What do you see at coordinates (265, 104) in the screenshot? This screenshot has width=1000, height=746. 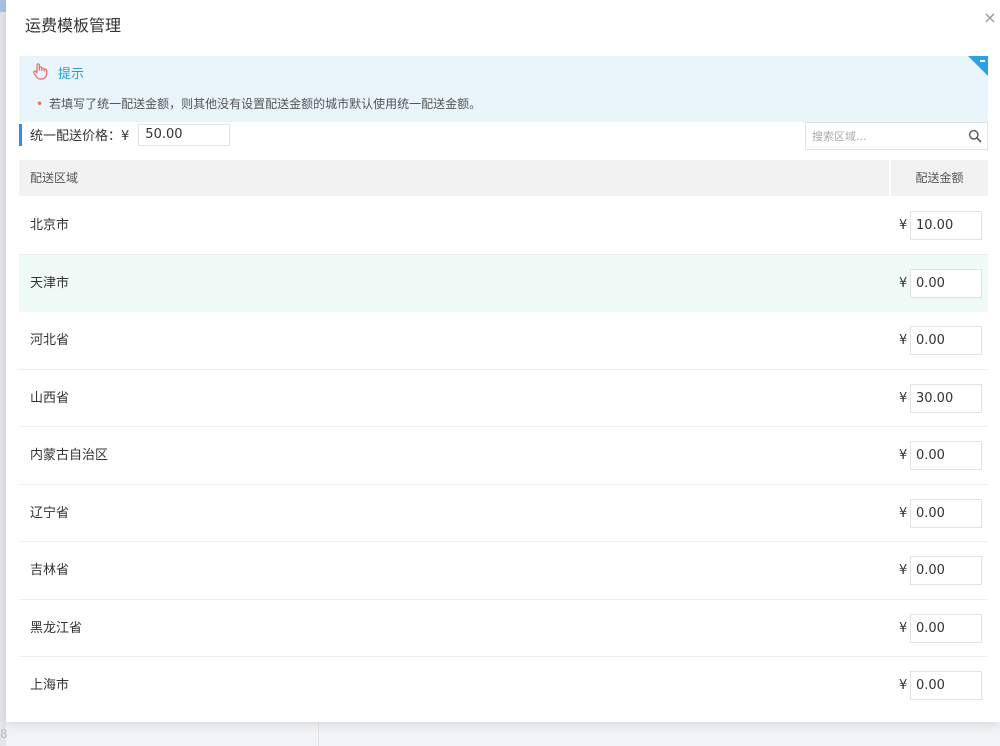 I see `tip-text: 若填写了统一配送金额，则其他没有设置配送金额的城市默认使用统一配送金额。` at bounding box center [265, 104].